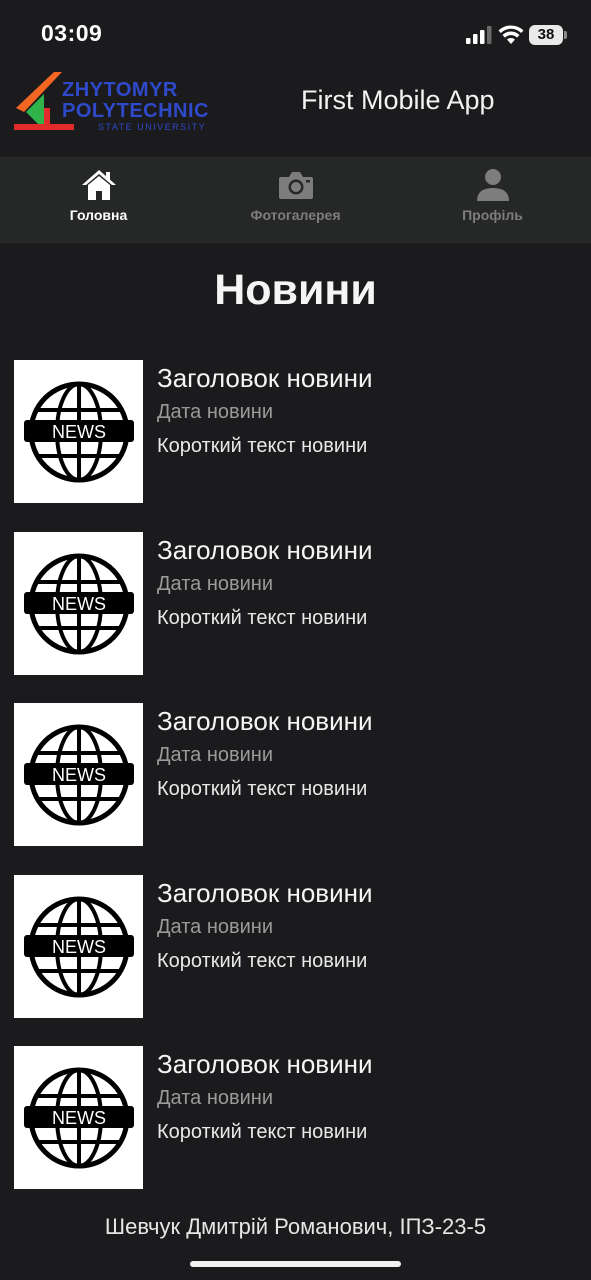 Image resolution: width=591 pixels, height=1280 pixels. Describe the element at coordinates (295, 290) in the screenshot. I see `page-title: Новини` at that location.